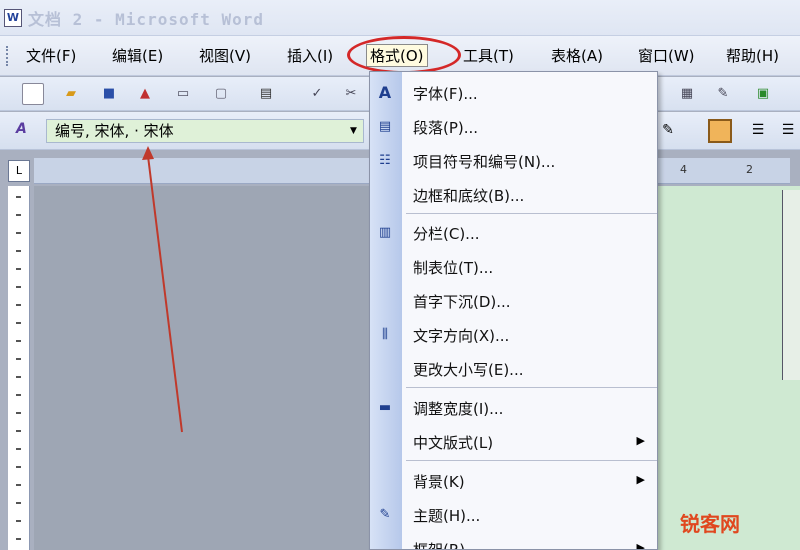 The image size is (800, 550). What do you see at coordinates (720, 131) in the screenshot?
I see `align-left-icon` at bounding box center [720, 131].